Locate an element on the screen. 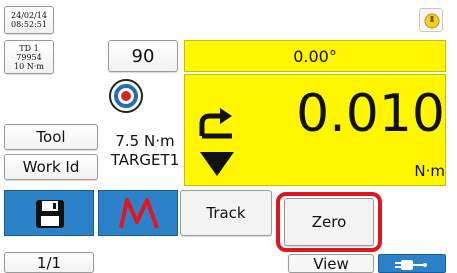 This screenshot has width=457, height=273. count-value: 90 is located at coordinates (143, 56).